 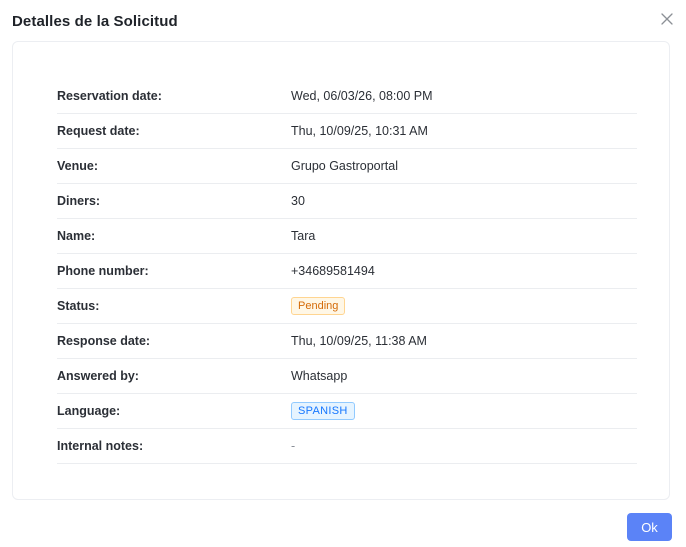 I want to click on ok-button: Ok, so click(x=649, y=527).